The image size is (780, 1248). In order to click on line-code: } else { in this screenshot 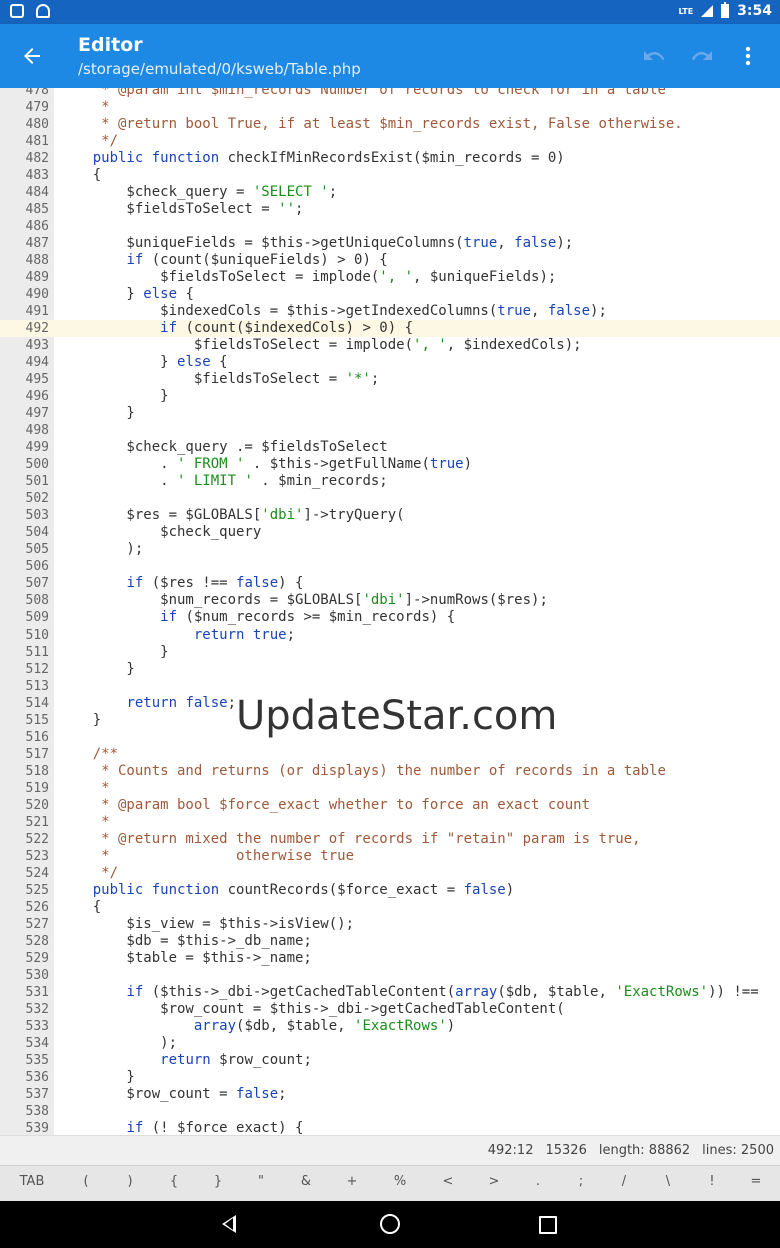, I will do `click(143, 362)`.